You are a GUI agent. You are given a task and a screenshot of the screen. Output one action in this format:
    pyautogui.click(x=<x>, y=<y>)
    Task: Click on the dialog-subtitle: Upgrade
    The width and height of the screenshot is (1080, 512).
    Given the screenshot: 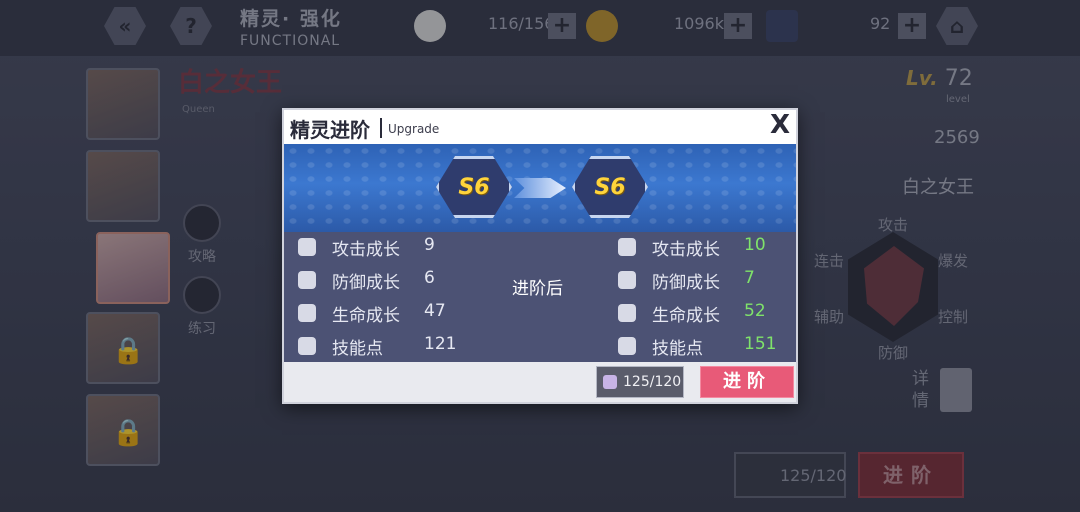 What is the action you would take?
    pyautogui.click(x=414, y=129)
    